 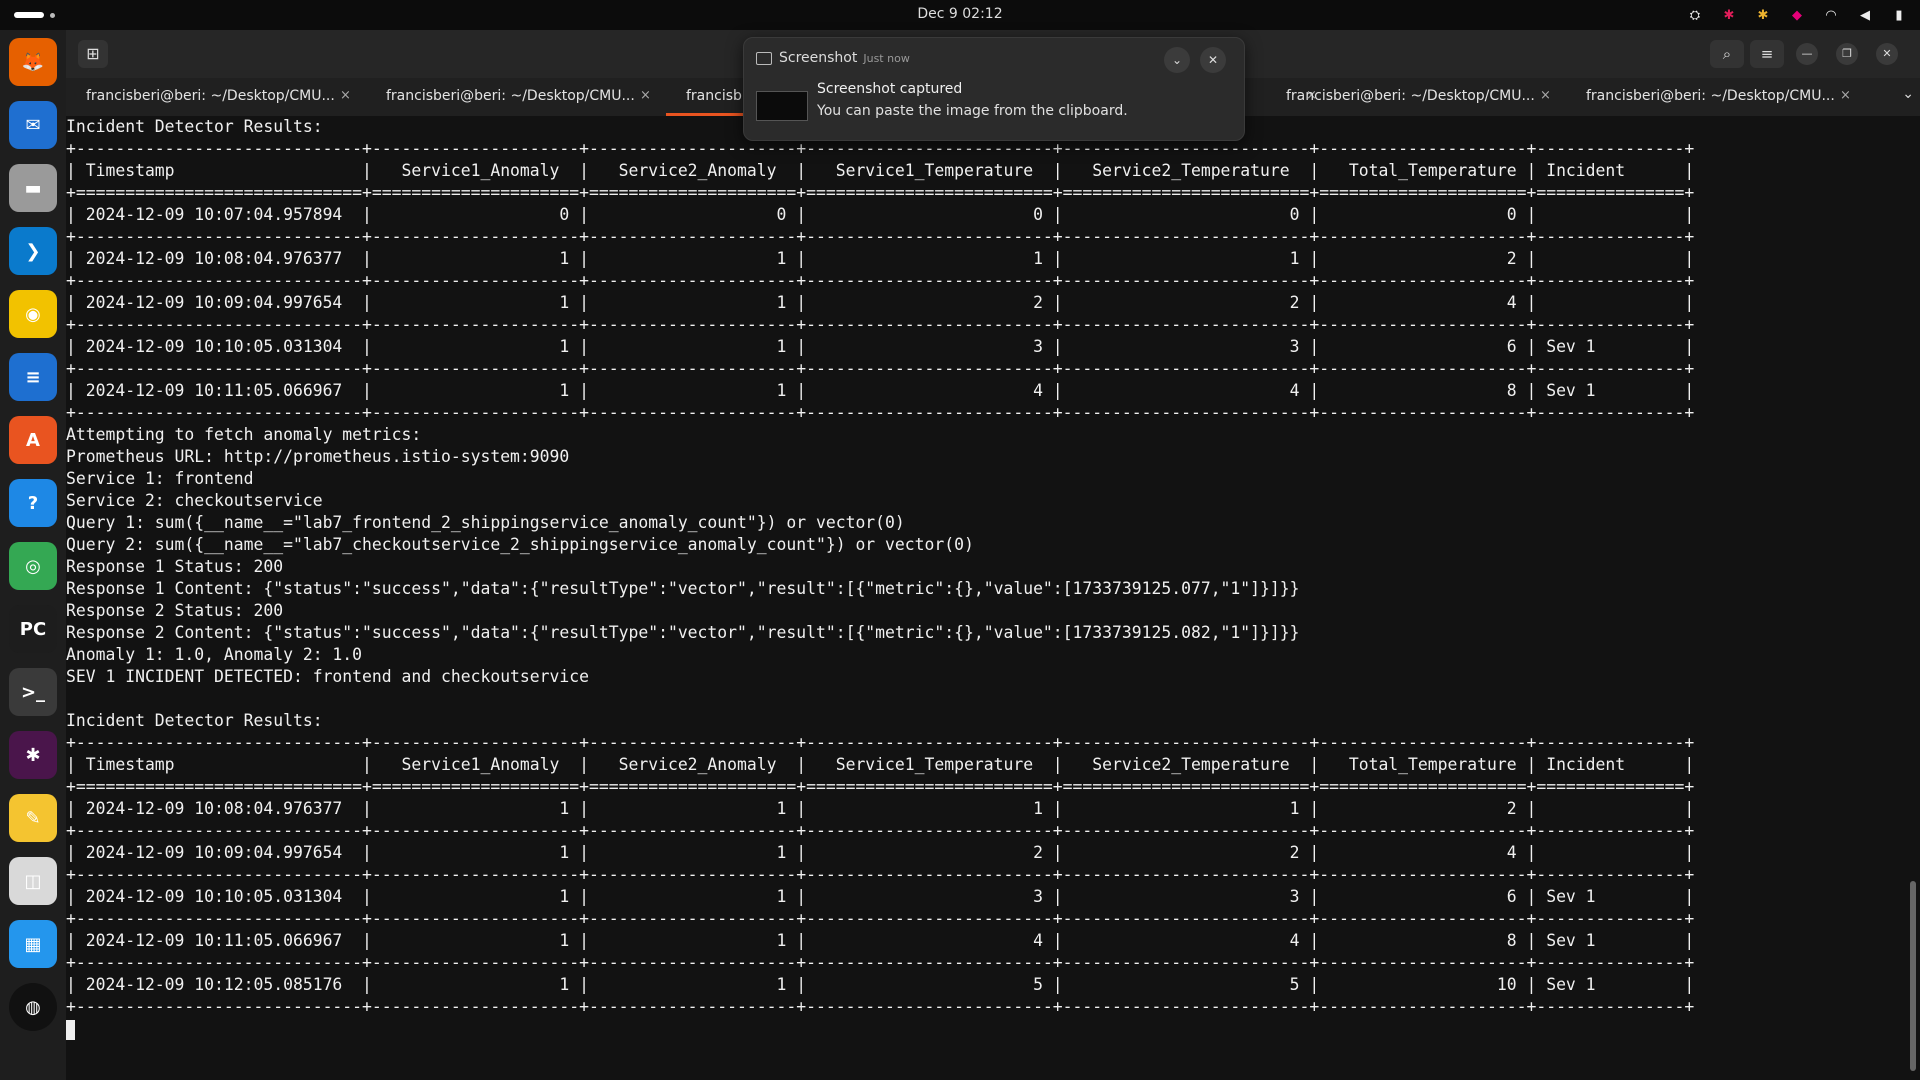 What do you see at coordinates (890, 89) in the screenshot?
I see `notification-title: Screenshot captured` at bounding box center [890, 89].